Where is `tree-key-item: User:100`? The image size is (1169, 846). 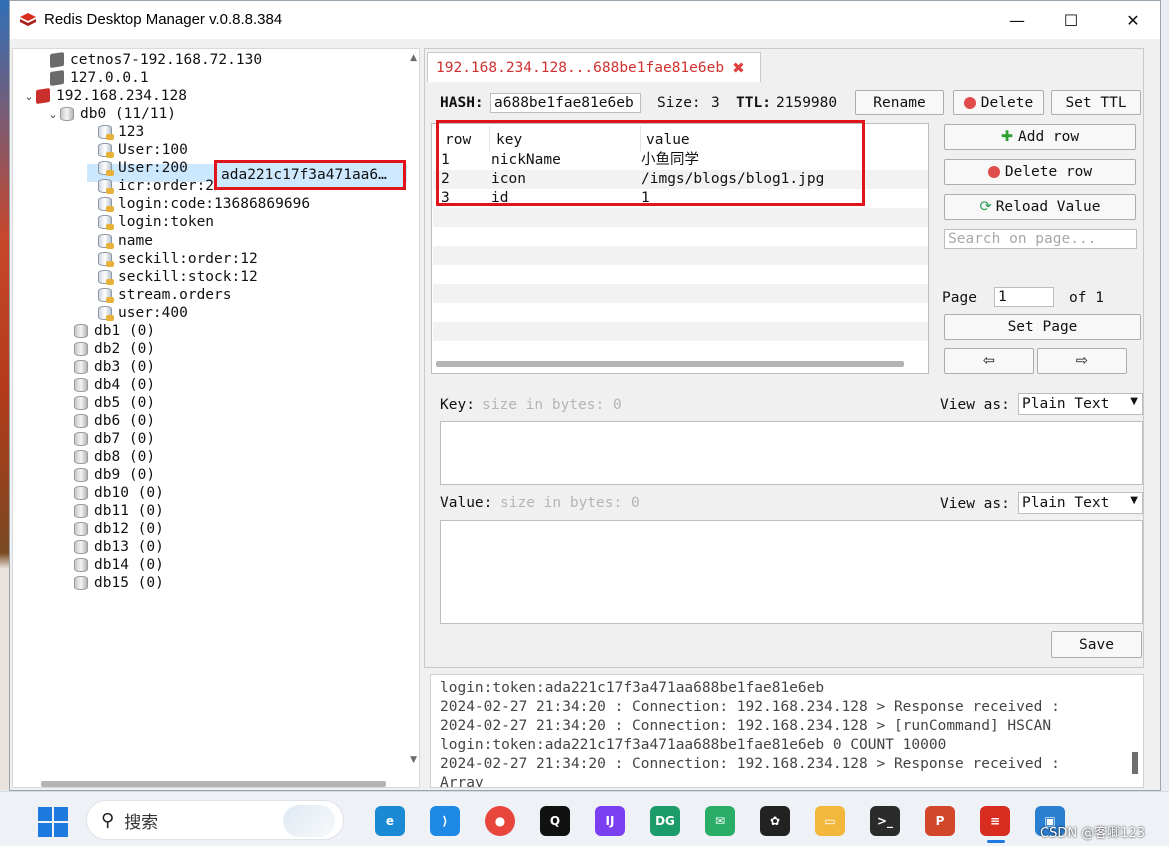
tree-key-item: User:100 is located at coordinates (143, 150).